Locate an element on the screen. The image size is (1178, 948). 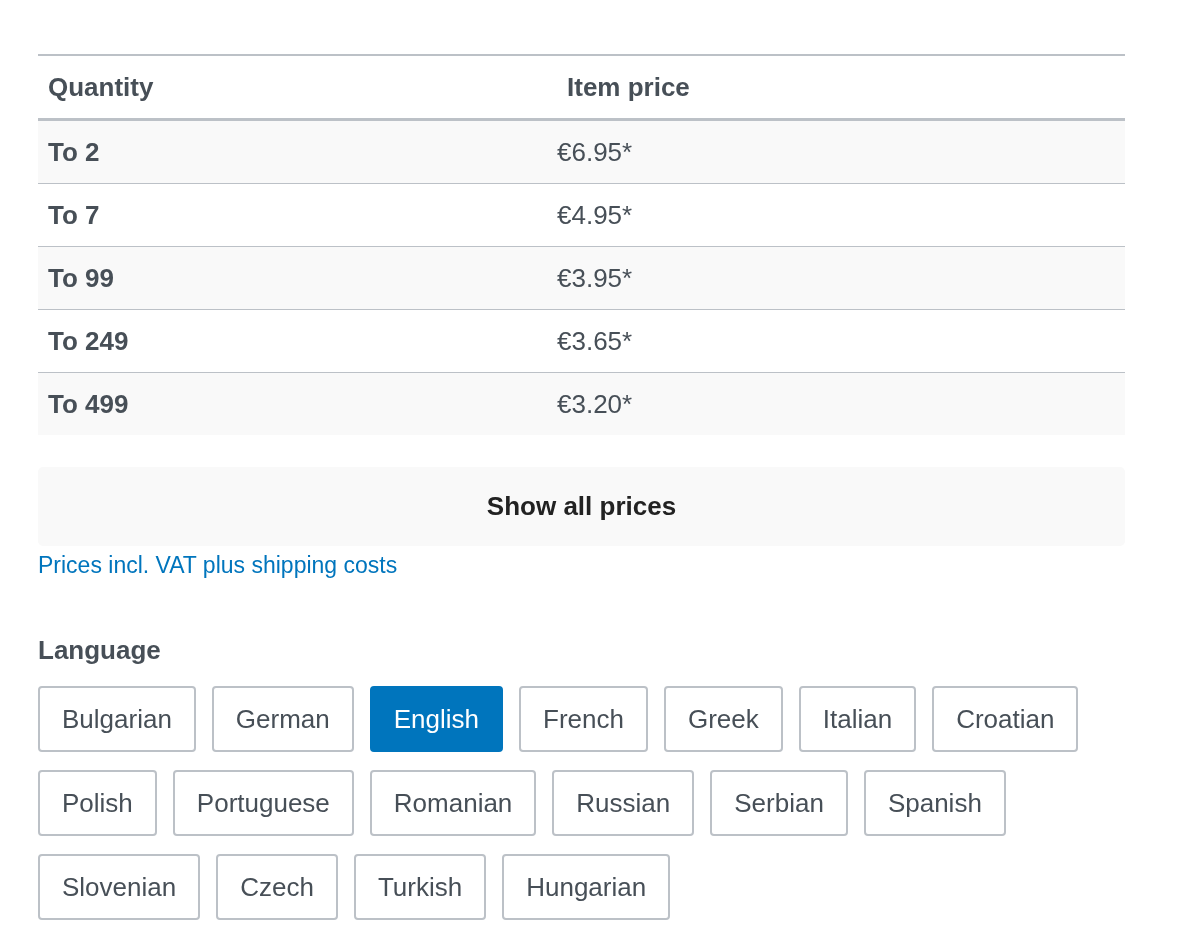
language-option: French is located at coordinates (583, 719).